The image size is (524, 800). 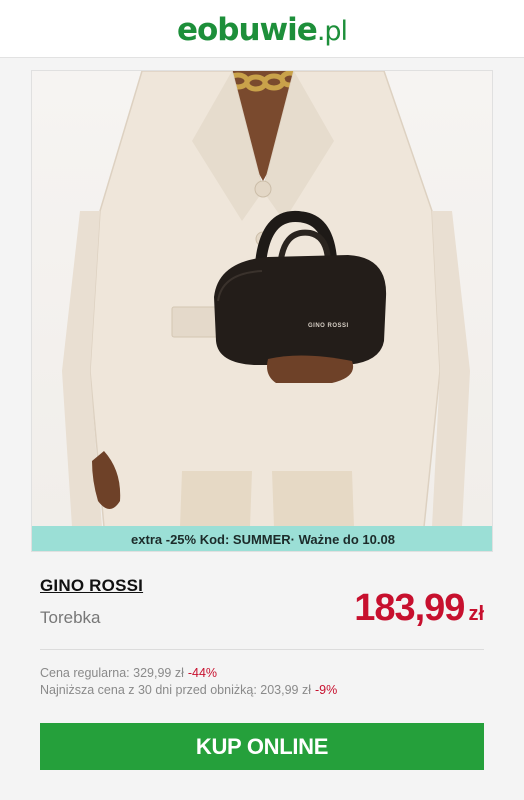 I want to click on bag-logo: GINO ROSSI, so click(x=328, y=326).